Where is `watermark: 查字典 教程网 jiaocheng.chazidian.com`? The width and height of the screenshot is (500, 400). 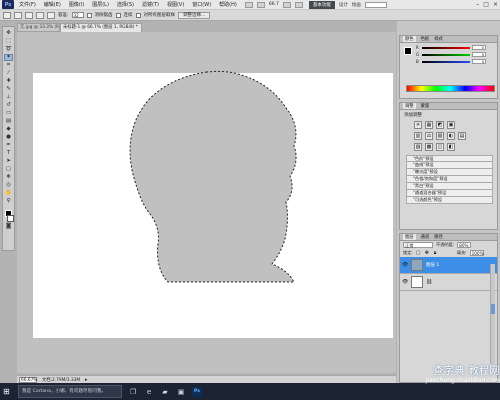
watermark: 查字典 教程网 jiaocheng.chazidian.com is located at coordinates (431, 381).